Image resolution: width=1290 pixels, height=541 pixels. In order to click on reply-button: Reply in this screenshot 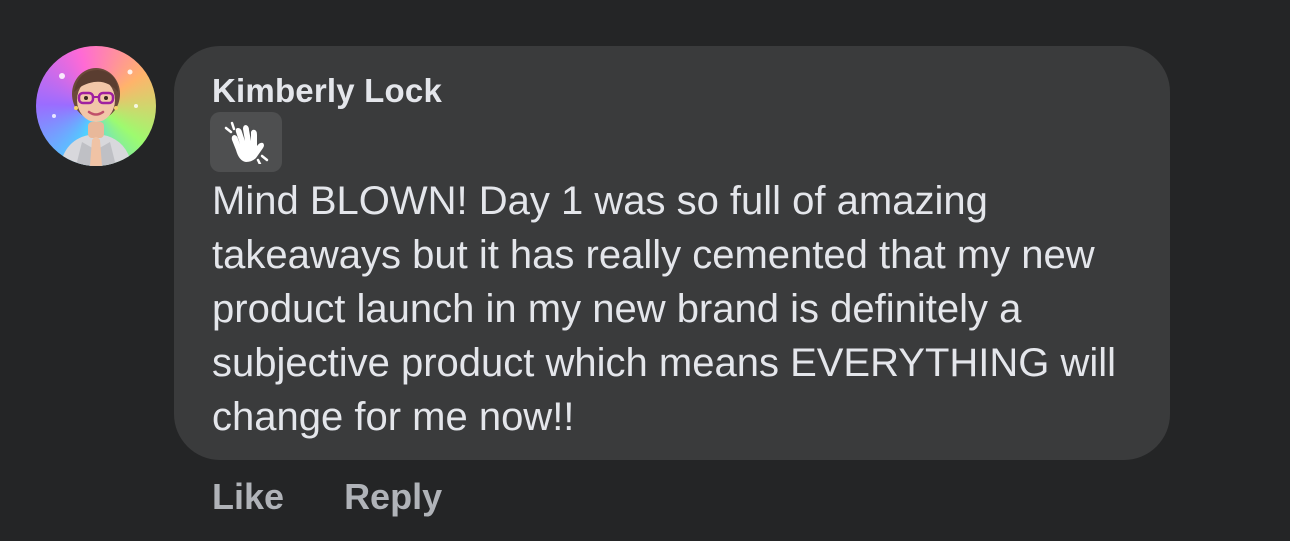, I will do `click(393, 497)`.